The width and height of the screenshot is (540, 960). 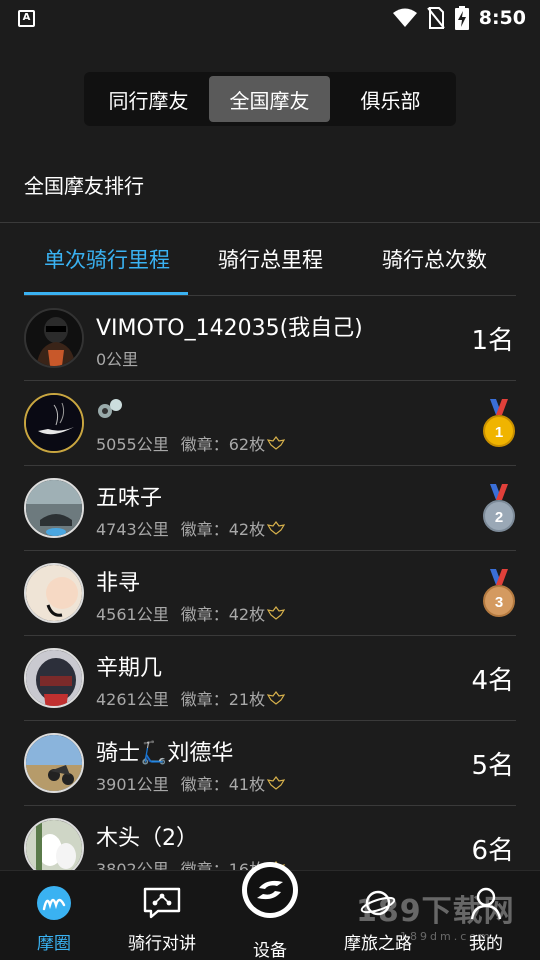 I want to click on tab-single-ride-distance: 单次骑行里程, so click(x=107, y=259).